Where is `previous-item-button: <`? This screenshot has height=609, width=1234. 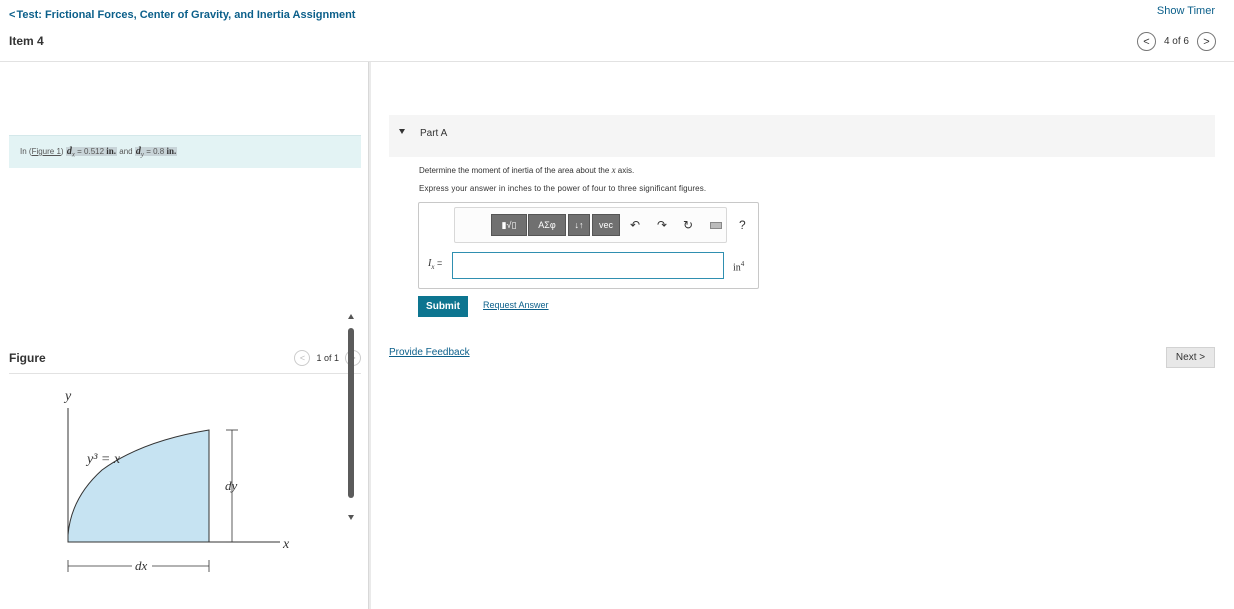
previous-item-button: < is located at coordinates (1146, 41).